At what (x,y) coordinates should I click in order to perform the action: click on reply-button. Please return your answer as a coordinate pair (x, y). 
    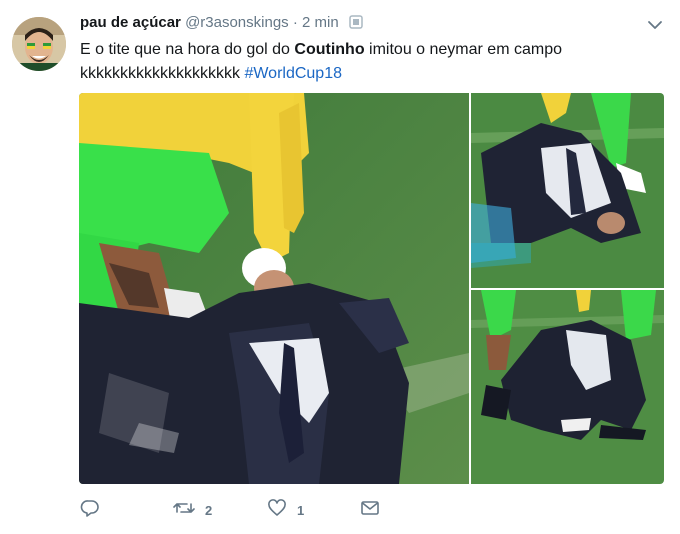
    Looking at the image, I should click on (90, 510).